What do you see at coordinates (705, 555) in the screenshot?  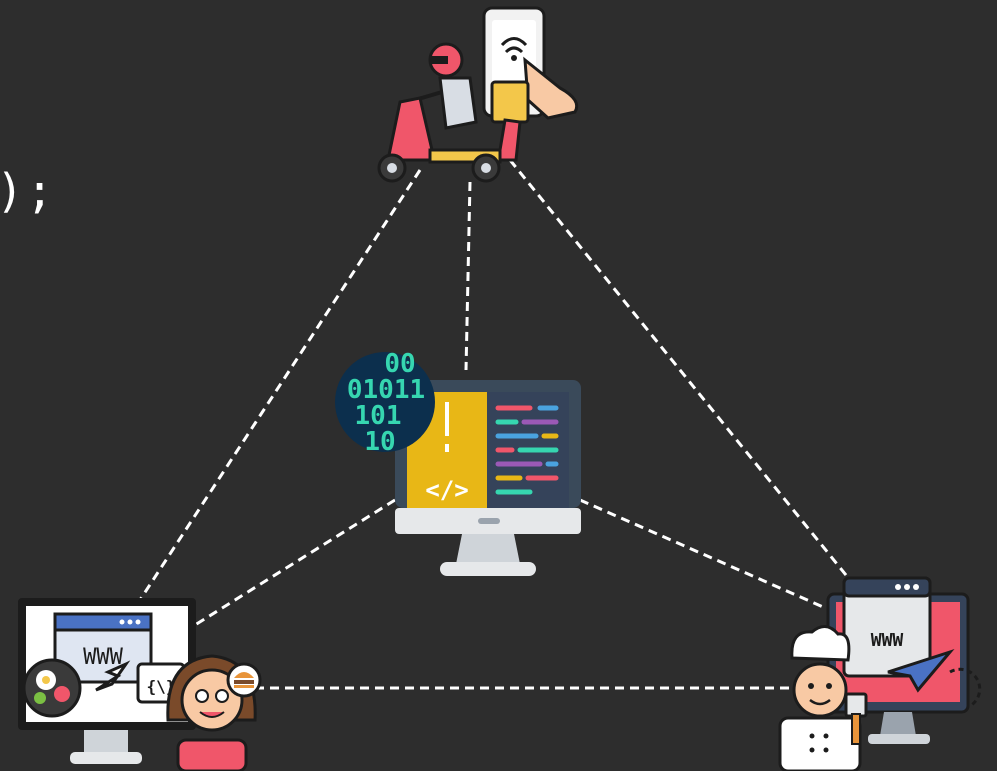 I see `link-server-restaurant` at bounding box center [705, 555].